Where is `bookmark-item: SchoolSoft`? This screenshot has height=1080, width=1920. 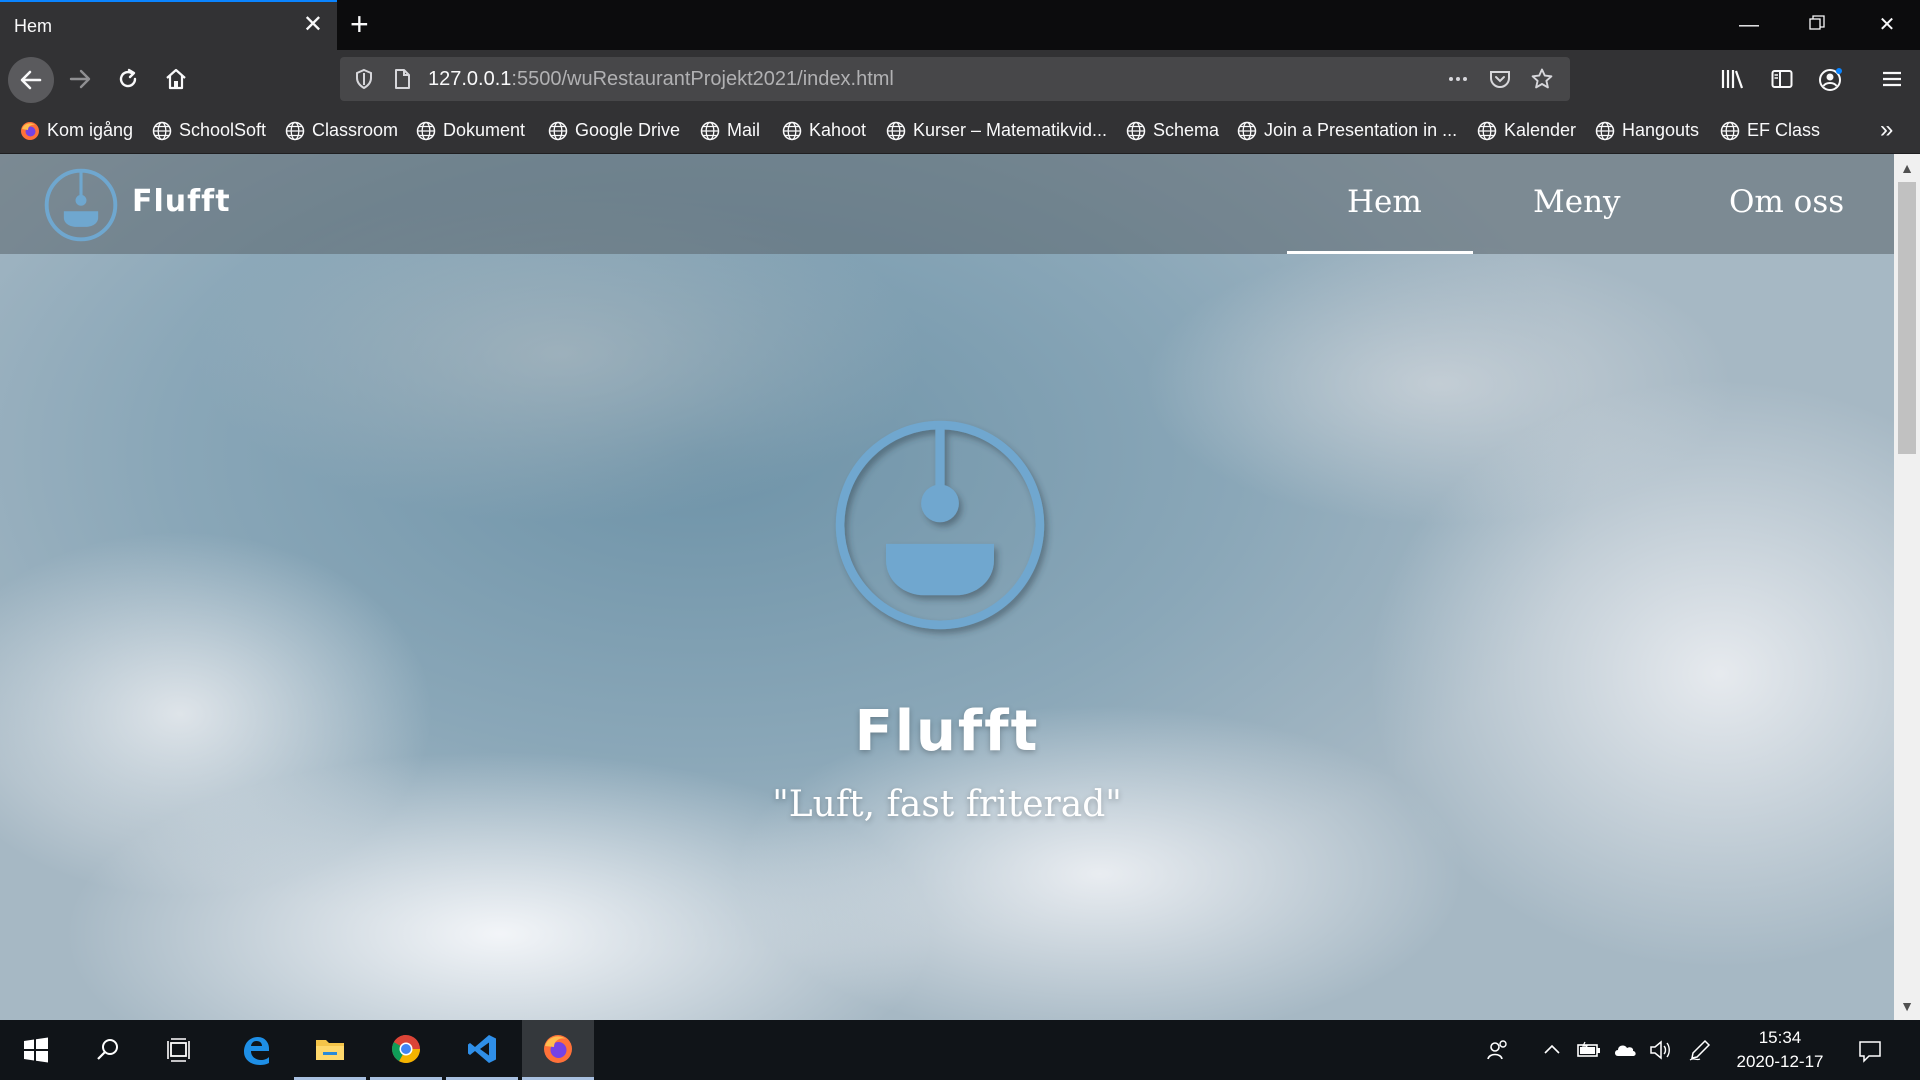 bookmark-item: SchoolSoft is located at coordinates (209, 130).